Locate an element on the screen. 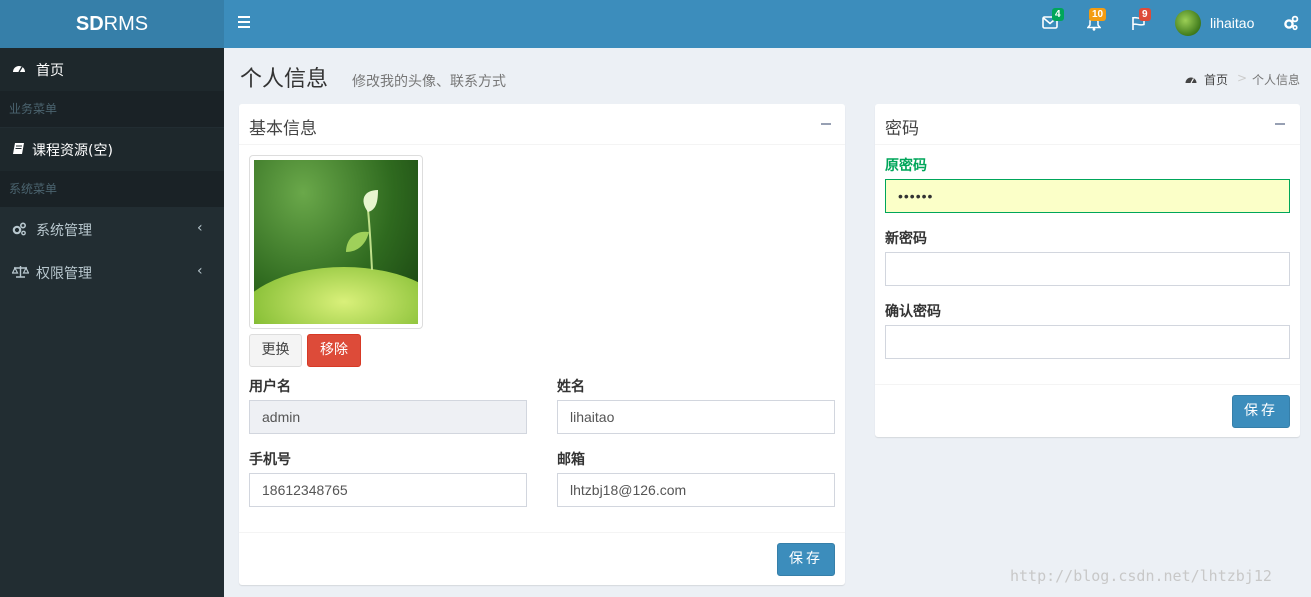 The image size is (1311, 597). save-password-button: 保存 is located at coordinates (1261, 411).